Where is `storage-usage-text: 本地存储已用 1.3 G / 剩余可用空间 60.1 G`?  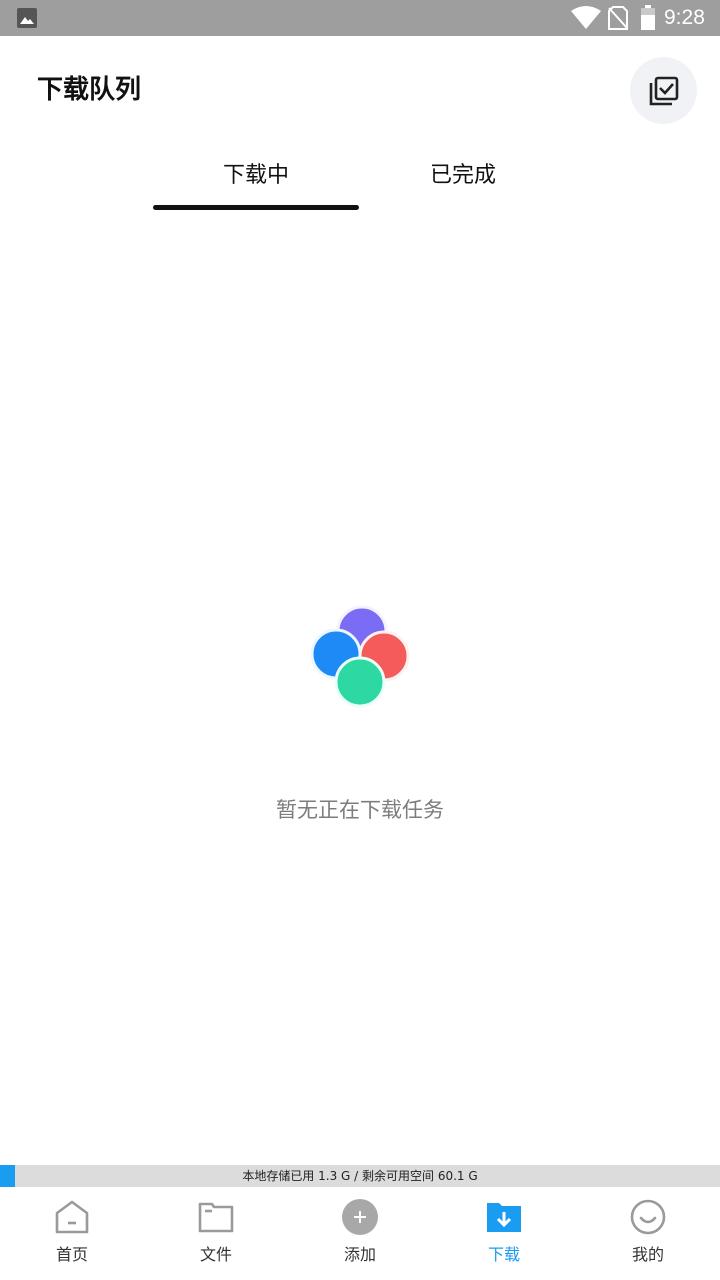 storage-usage-text: 本地存储已用 1.3 G / 剩余可用空间 60.1 G is located at coordinates (360, 1176).